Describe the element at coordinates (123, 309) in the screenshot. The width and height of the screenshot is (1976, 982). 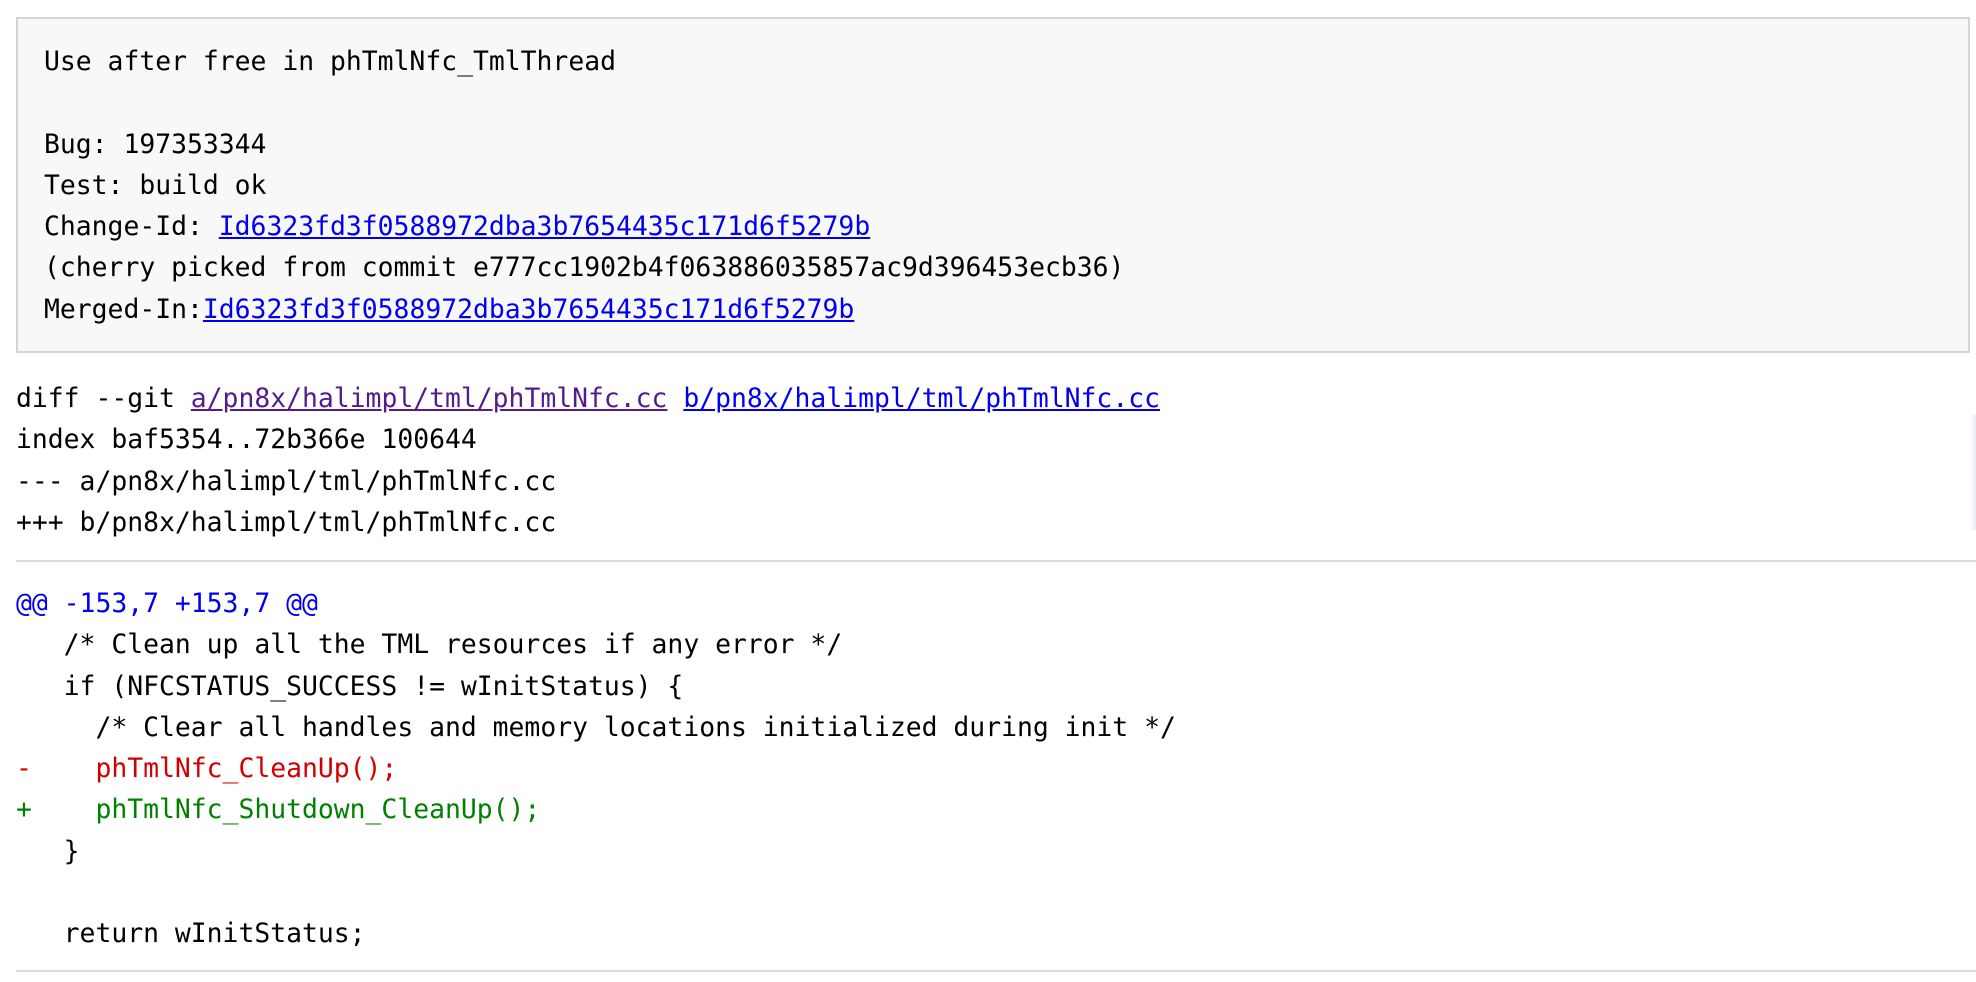
I see `merged-in-label: Merged-In:` at that location.